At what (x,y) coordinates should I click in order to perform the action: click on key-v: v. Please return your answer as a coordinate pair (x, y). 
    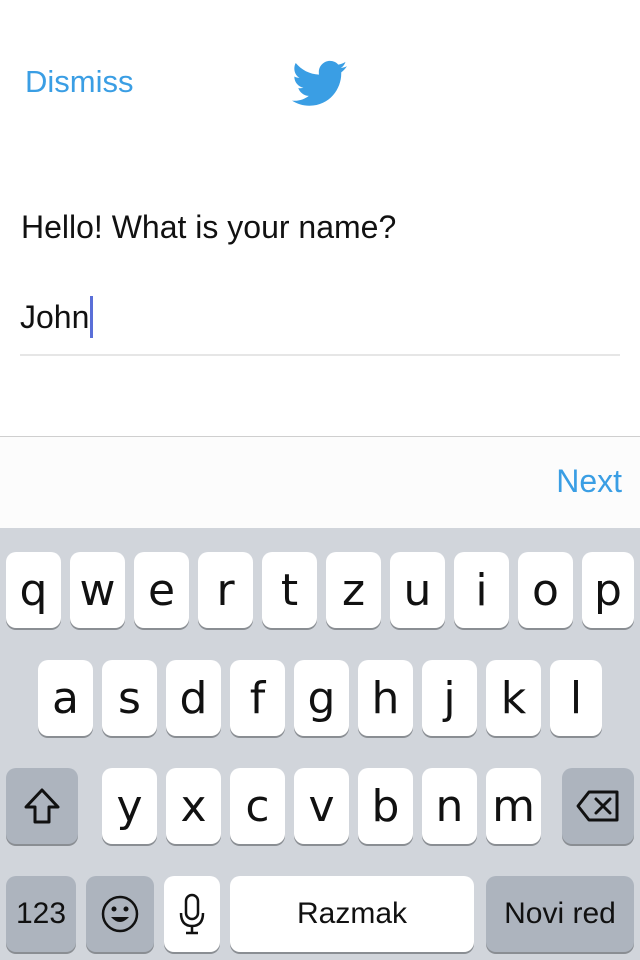
    Looking at the image, I should click on (321, 806).